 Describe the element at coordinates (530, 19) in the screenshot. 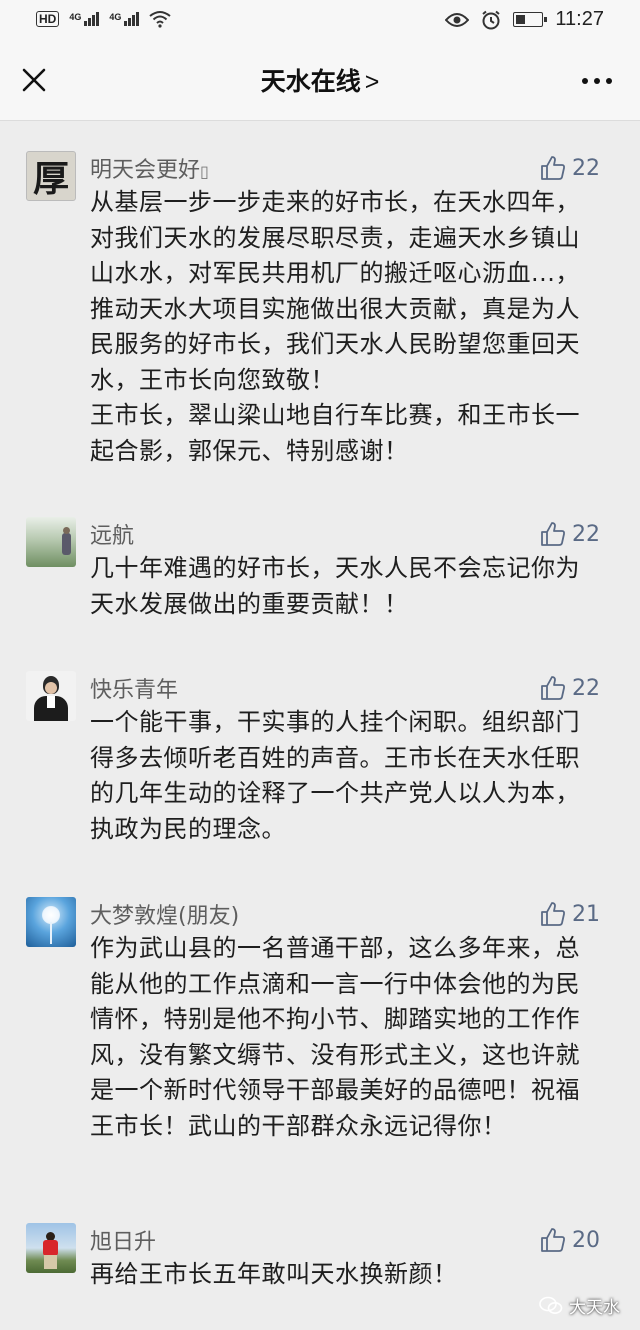

I see `battery-icon` at that location.